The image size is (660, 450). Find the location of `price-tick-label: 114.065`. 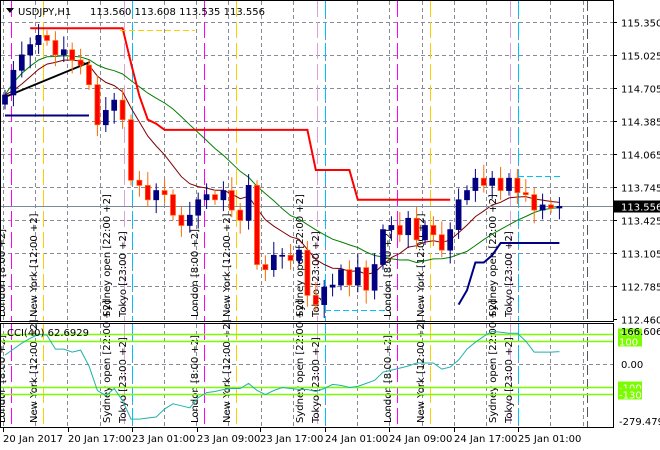

price-tick-label: 114.065 is located at coordinates (640, 156).